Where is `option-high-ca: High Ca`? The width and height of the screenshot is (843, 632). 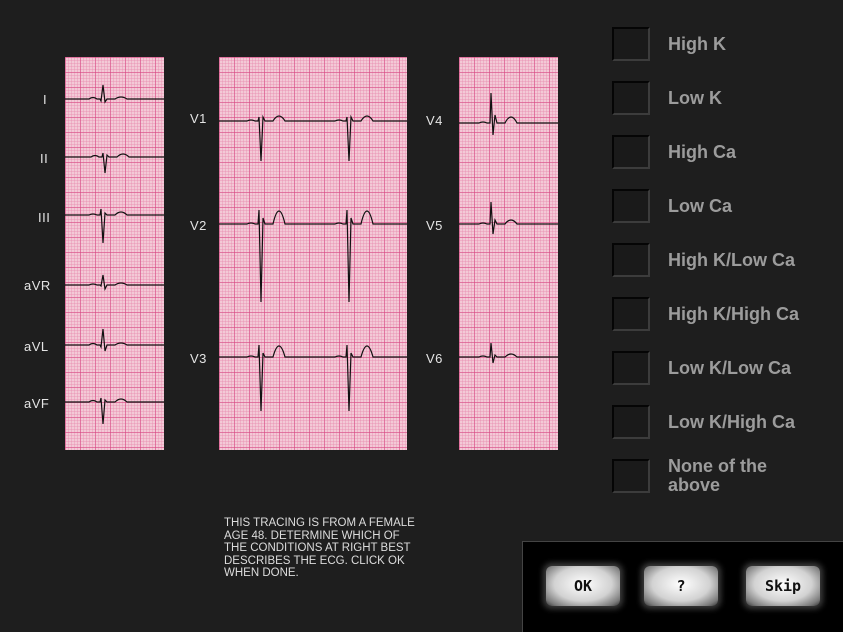 option-high-ca: High Ca is located at coordinates (727, 152).